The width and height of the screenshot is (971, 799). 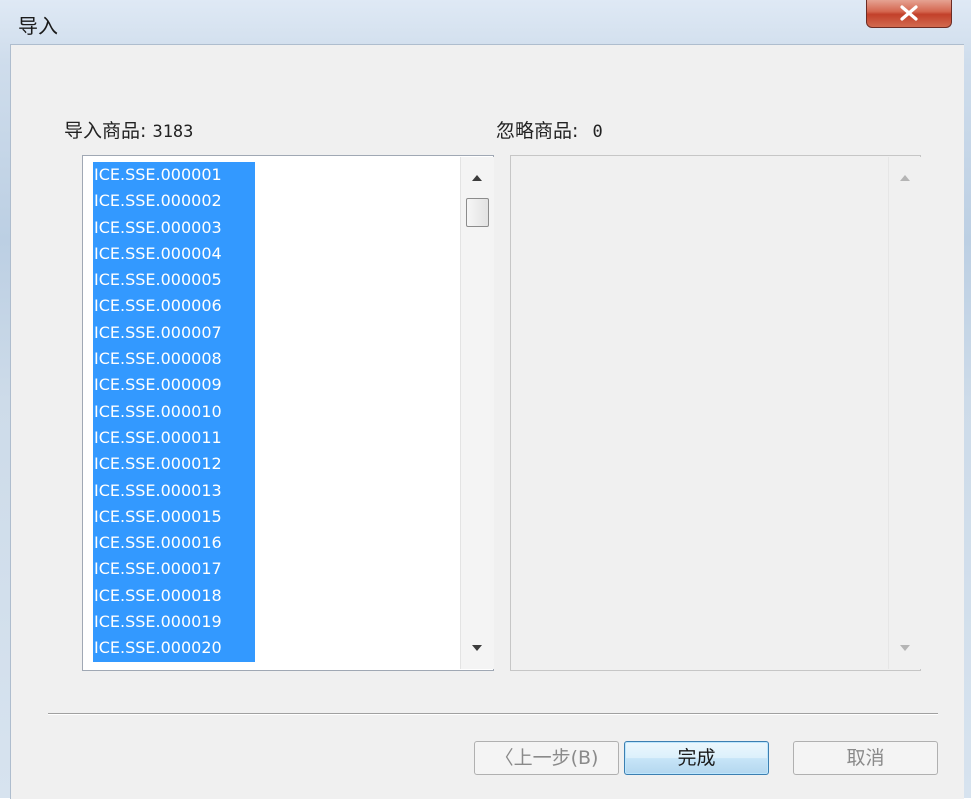 What do you see at coordinates (158, 622) in the screenshot?
I see `list-item-label: ICE.SSE.000019` at bounding box center [158, 622].